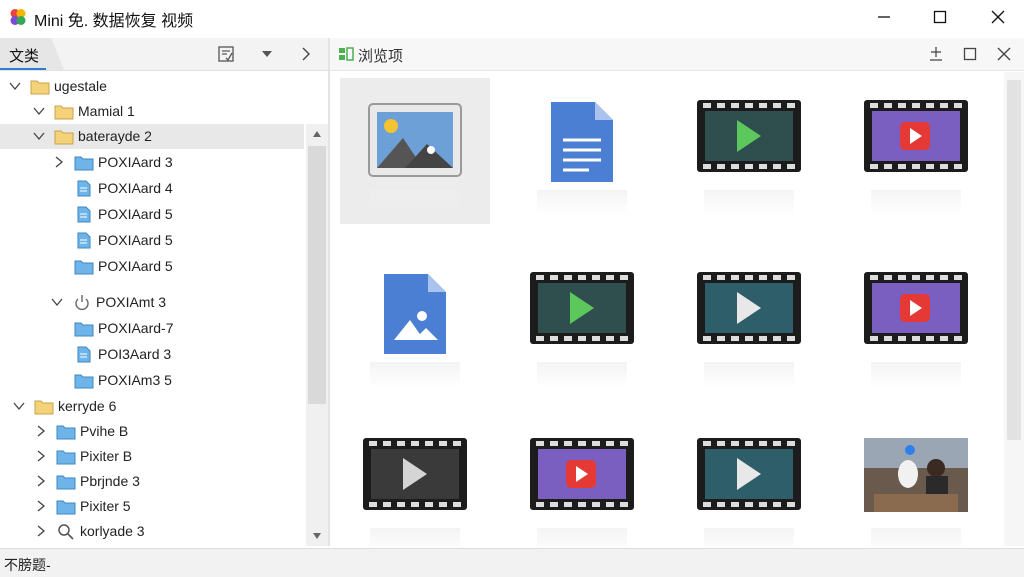 The height and width of the screenshot is (577, 1024). What do you see at coordinates (916, 475) in the screenshot?
I see `photo-thumbnail` at bounding box center [916, 475].